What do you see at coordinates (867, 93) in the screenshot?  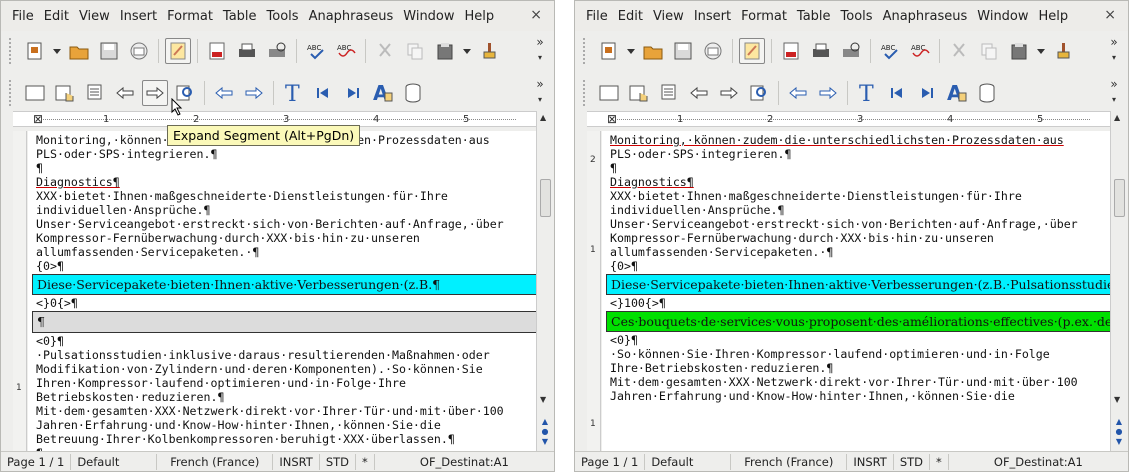 I see `text-tool-icon: T` at bounding box center [867, 93].